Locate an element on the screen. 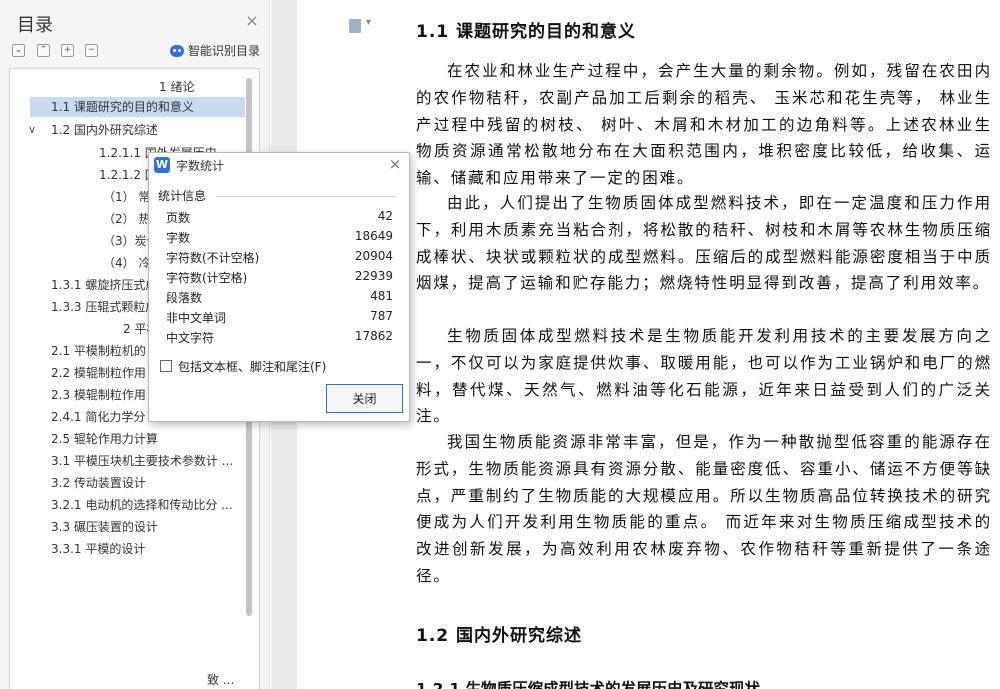 The image size is (1000, 689). include-textbox-checkbox is located at coordinates (166, 366).